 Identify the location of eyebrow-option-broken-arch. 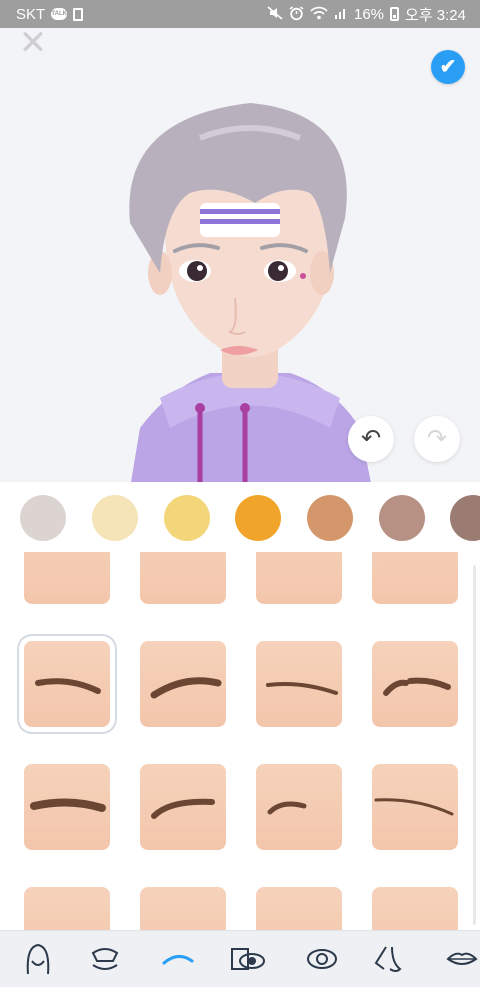
(415, 684).